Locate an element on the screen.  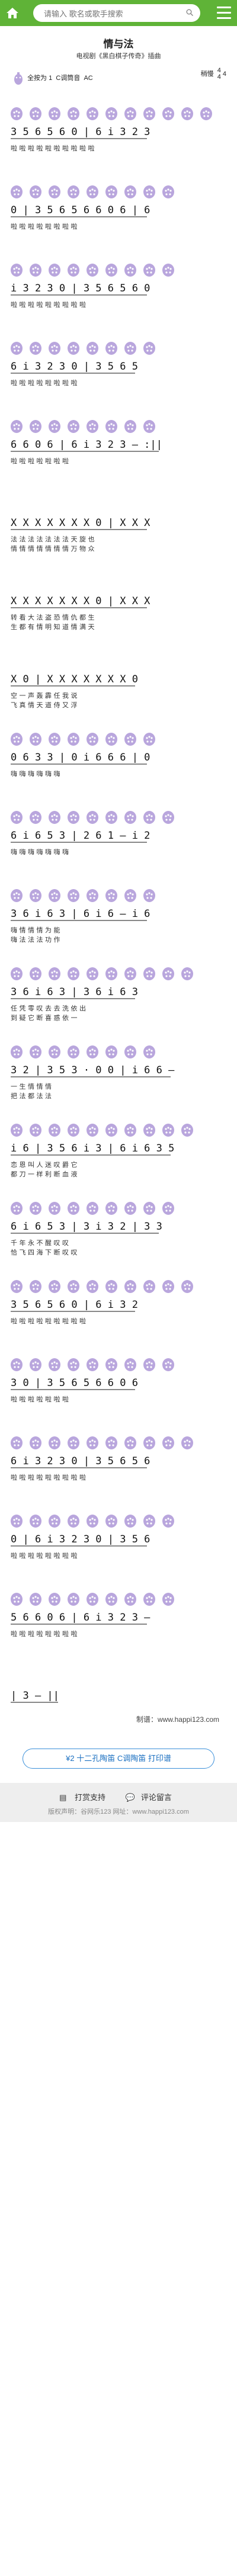
stave-lyrics: 任 凭 零 叹 去 去 洗 依 出 is located at coordinates (48, 1008).